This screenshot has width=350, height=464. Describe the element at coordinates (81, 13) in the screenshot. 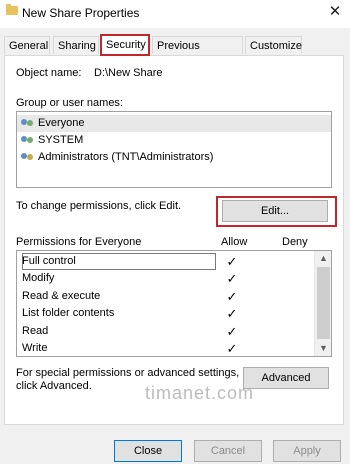

I see `window-title: New Share Properties` at that location.